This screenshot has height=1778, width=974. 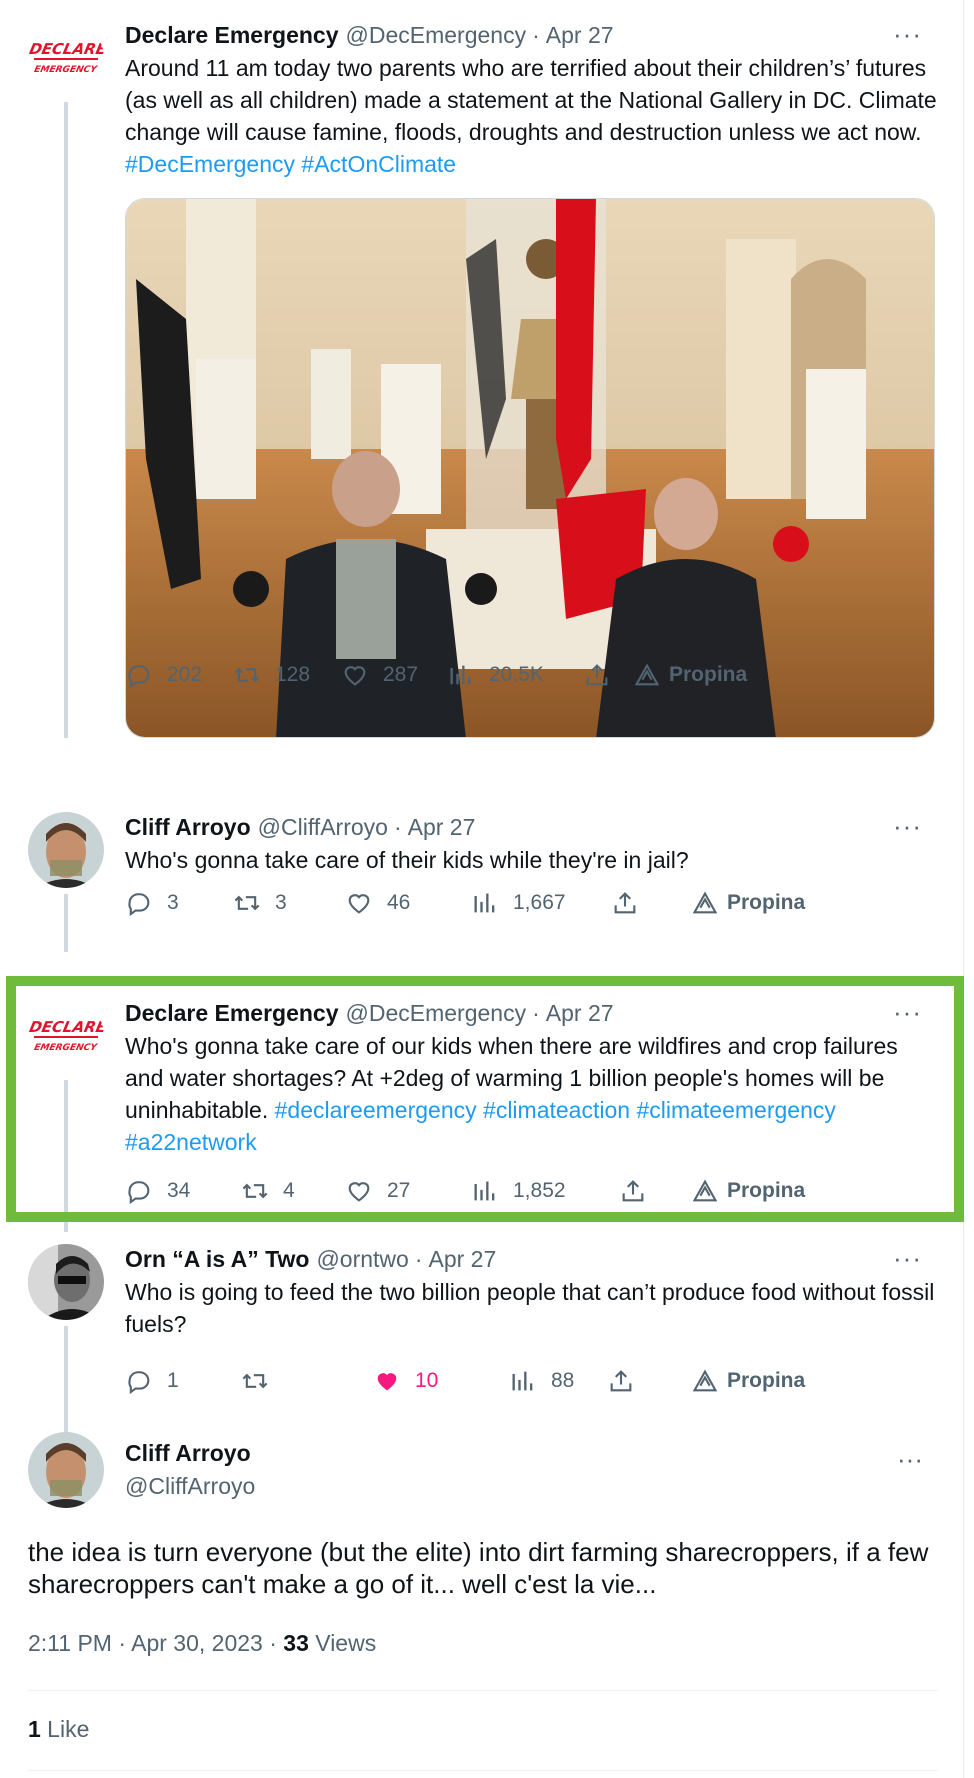 I want to click on view-count: 88, so click(x=563, y=1380).